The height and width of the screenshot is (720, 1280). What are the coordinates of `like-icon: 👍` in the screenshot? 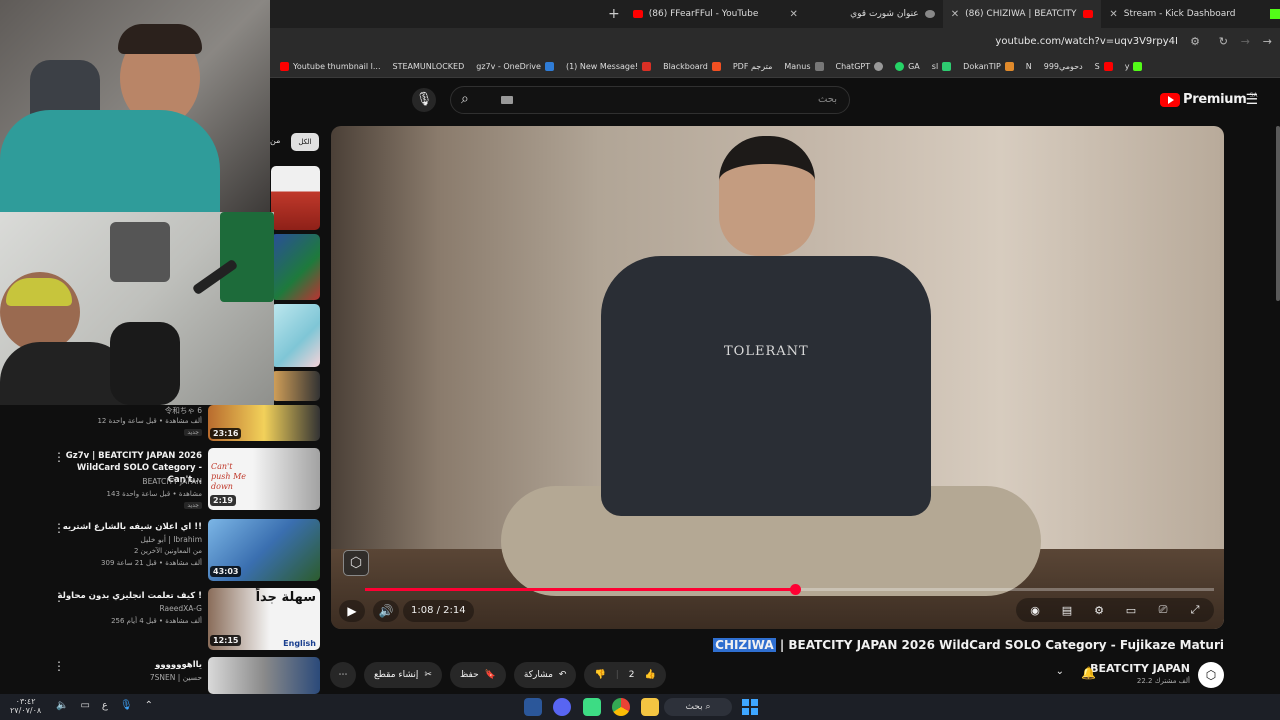 It's located at (649, 675).